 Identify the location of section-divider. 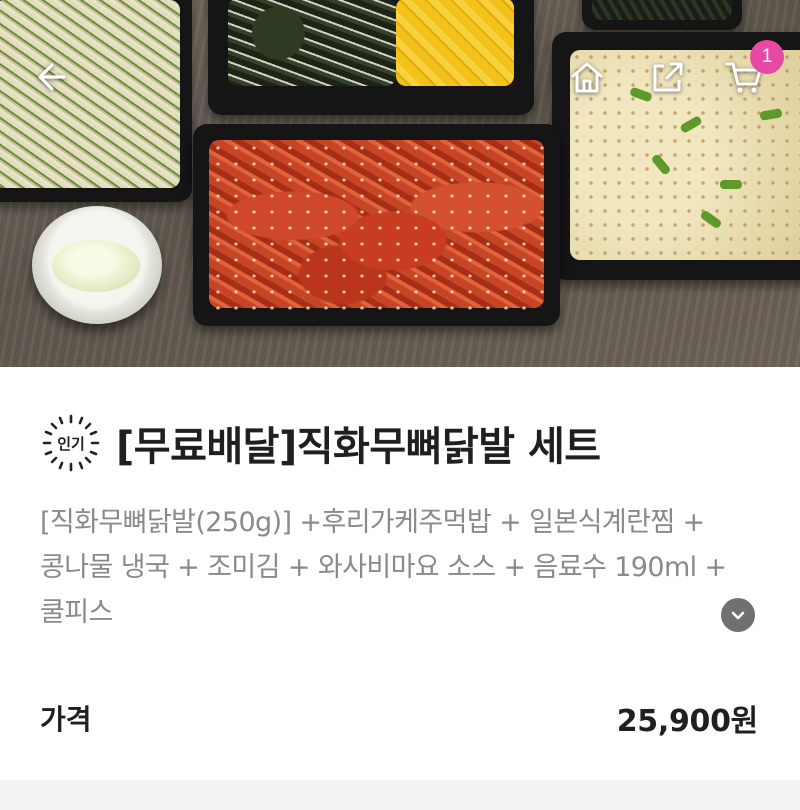
(400, 795).